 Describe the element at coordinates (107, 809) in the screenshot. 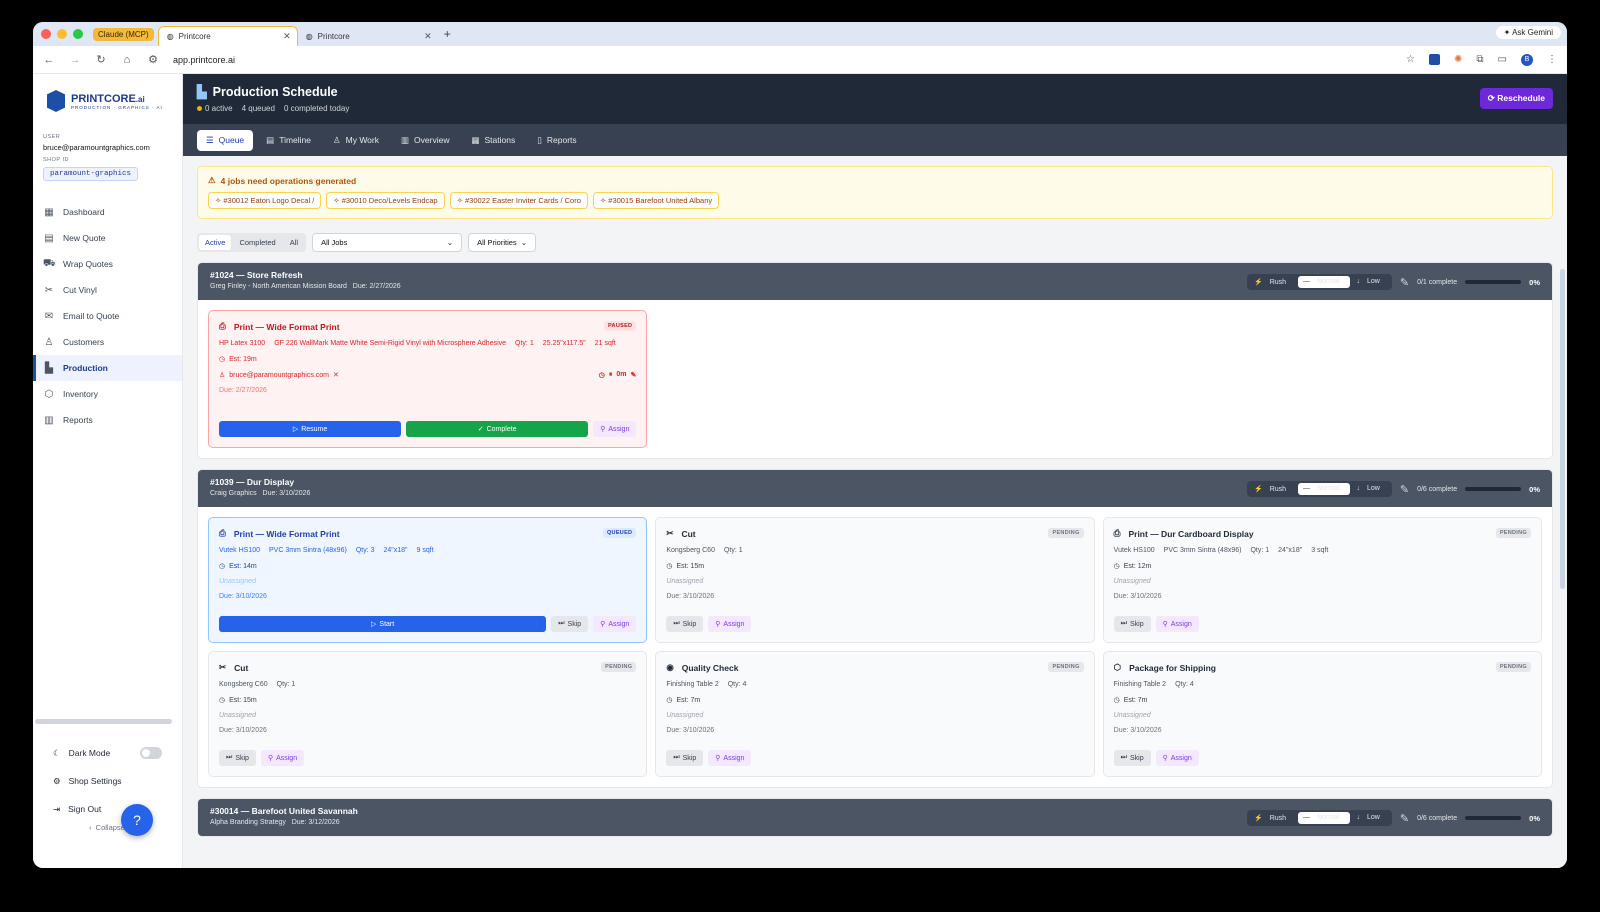

I see `sign-out-link: ⇥ Sign Out` at that location.